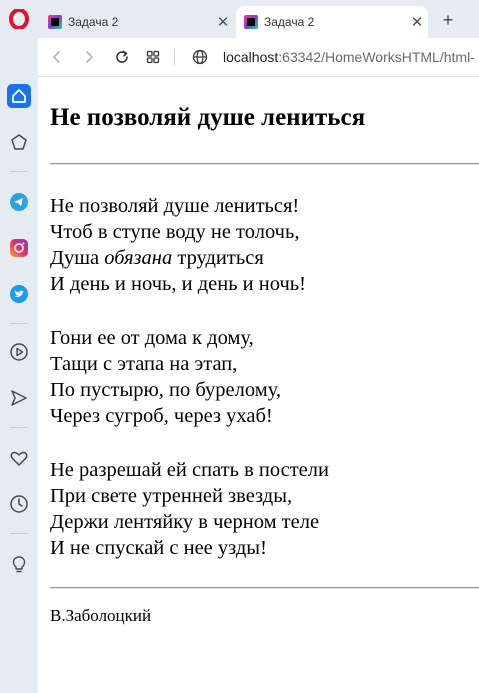 This screenshot has width=479, height=693. What do you see at coordinates (251, 57) in the screenshot?
I see `url-host: localhost` at bounding box center [251, 57].